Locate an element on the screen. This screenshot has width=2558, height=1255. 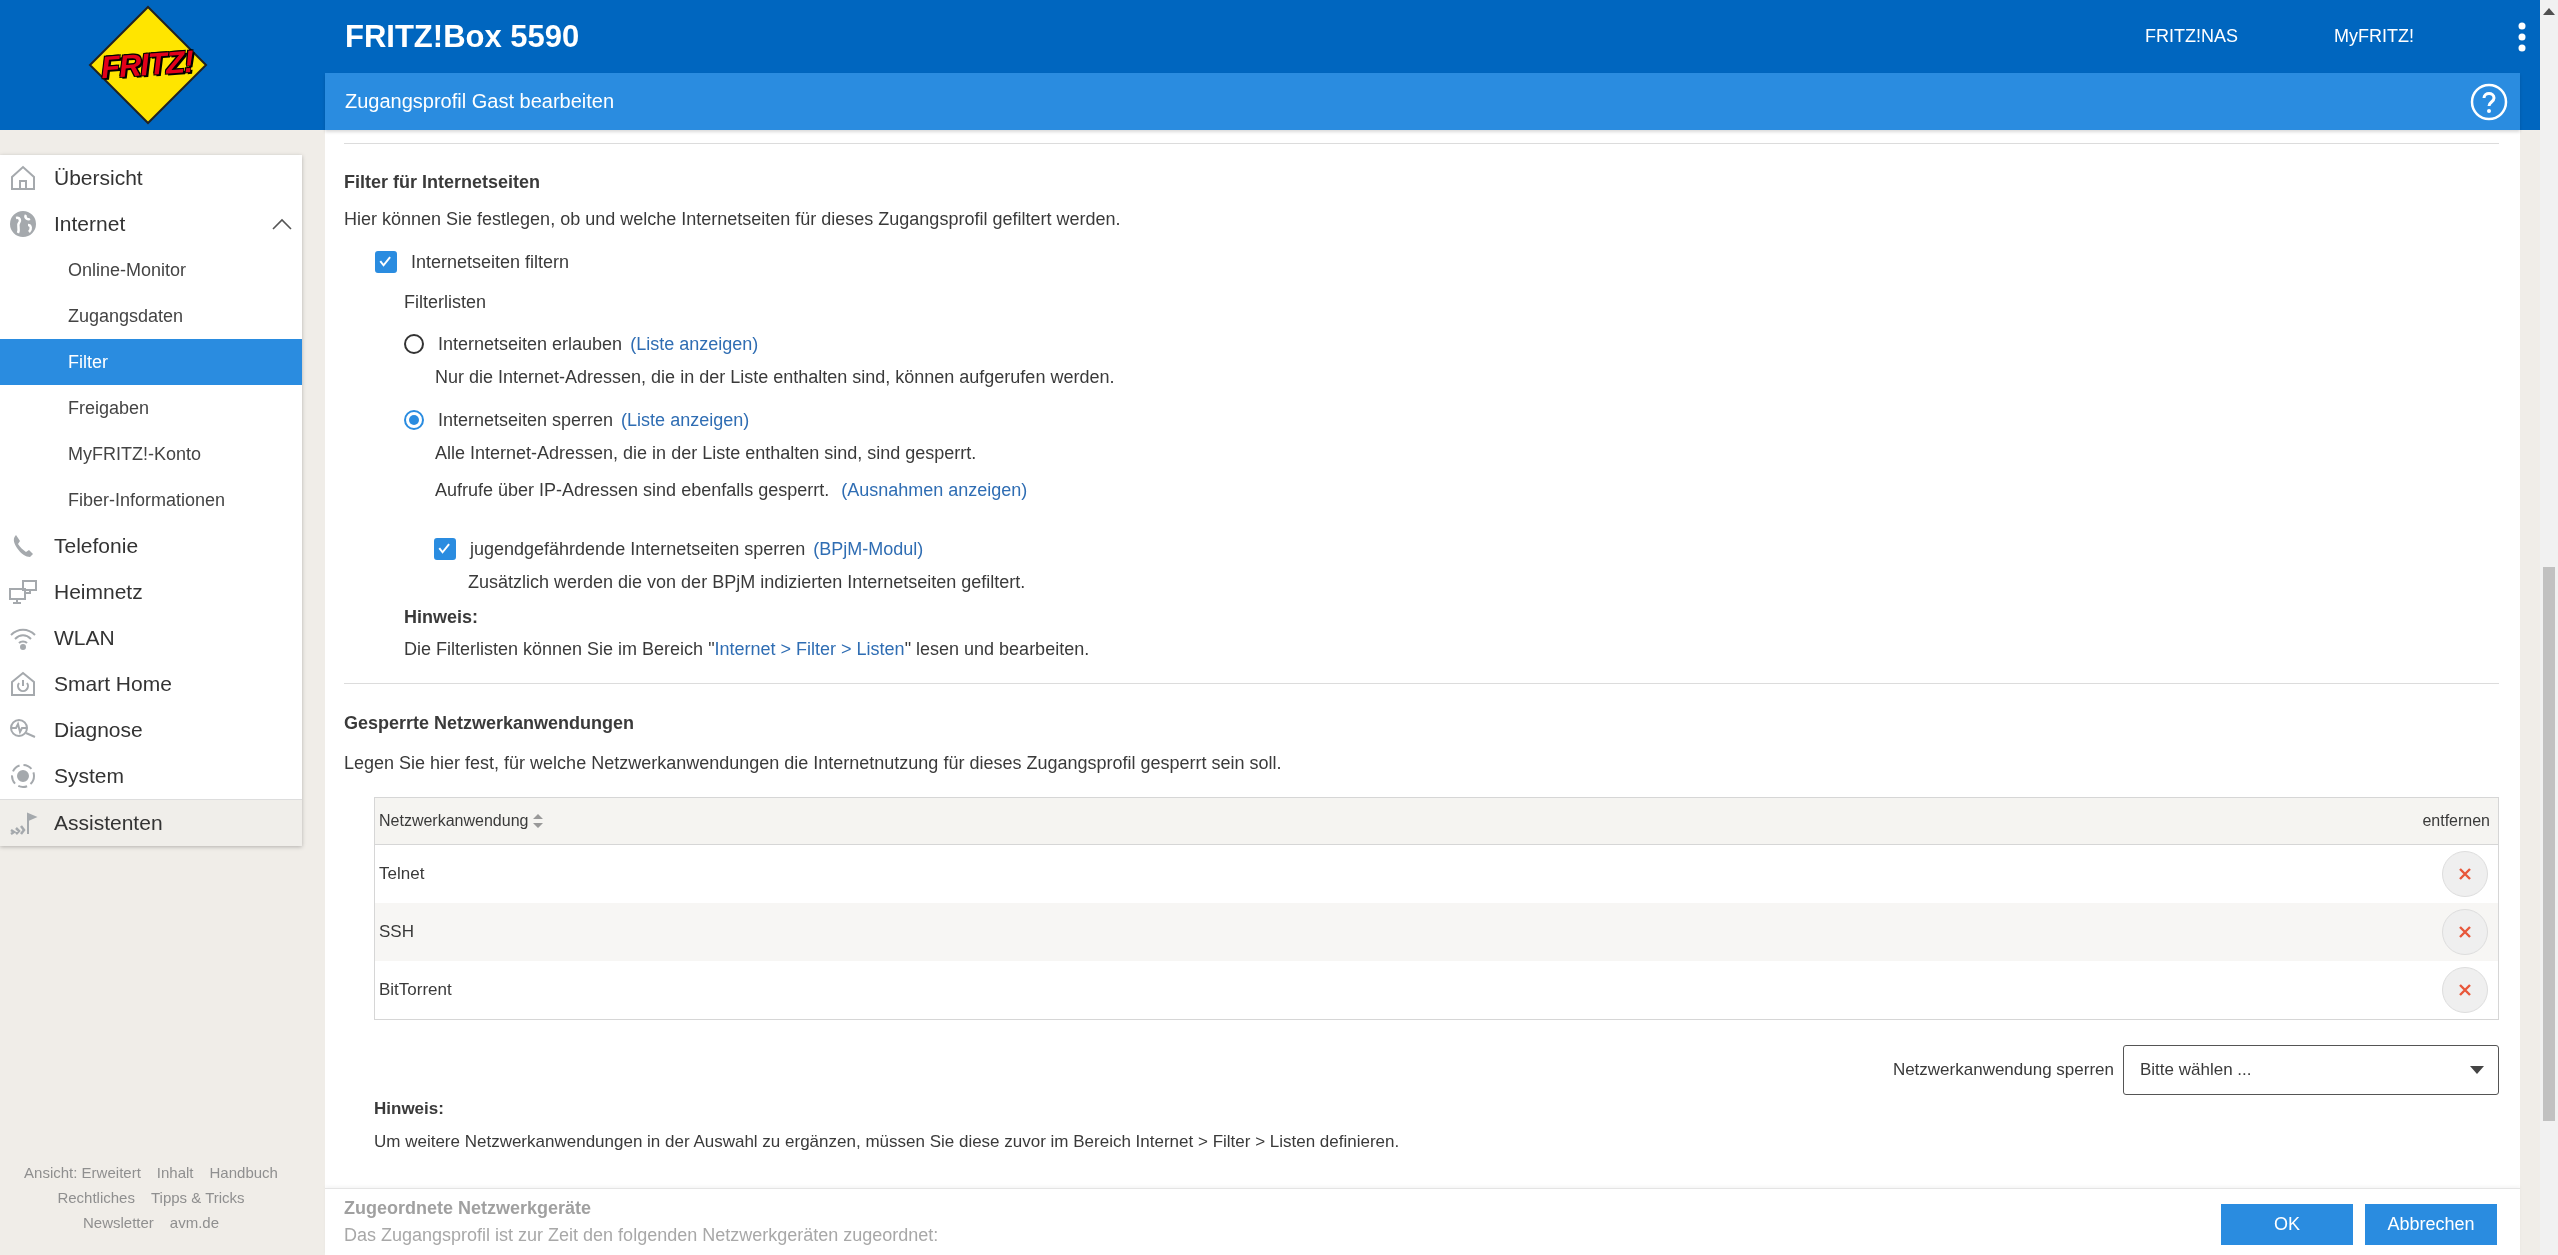
computers-icon is located at coordinates (23, 592).